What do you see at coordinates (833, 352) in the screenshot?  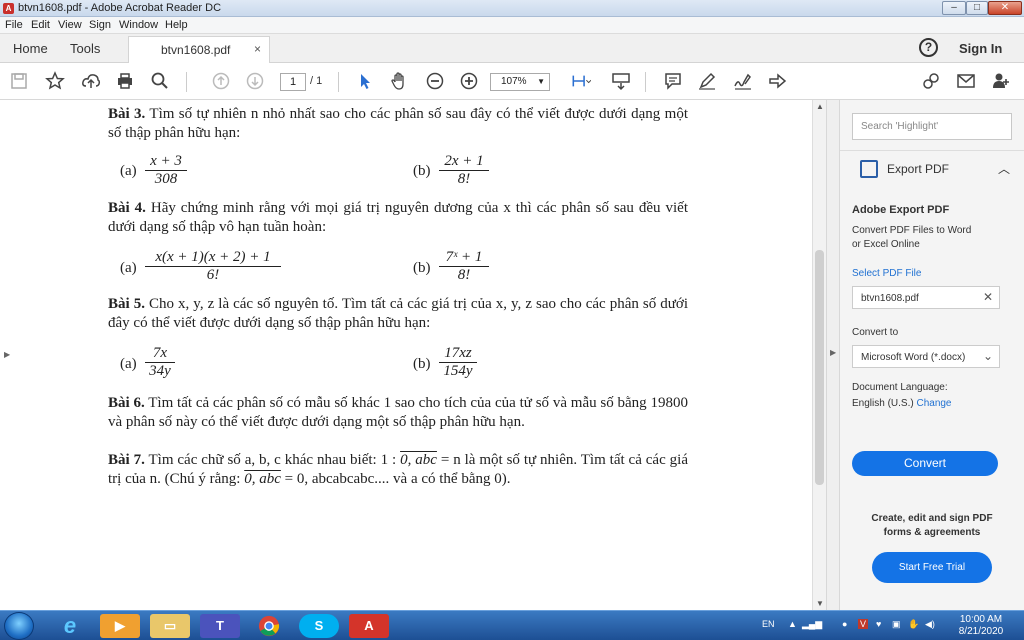 I see `collapse-panel-icon: ▶` at bounding box center [833, 352].